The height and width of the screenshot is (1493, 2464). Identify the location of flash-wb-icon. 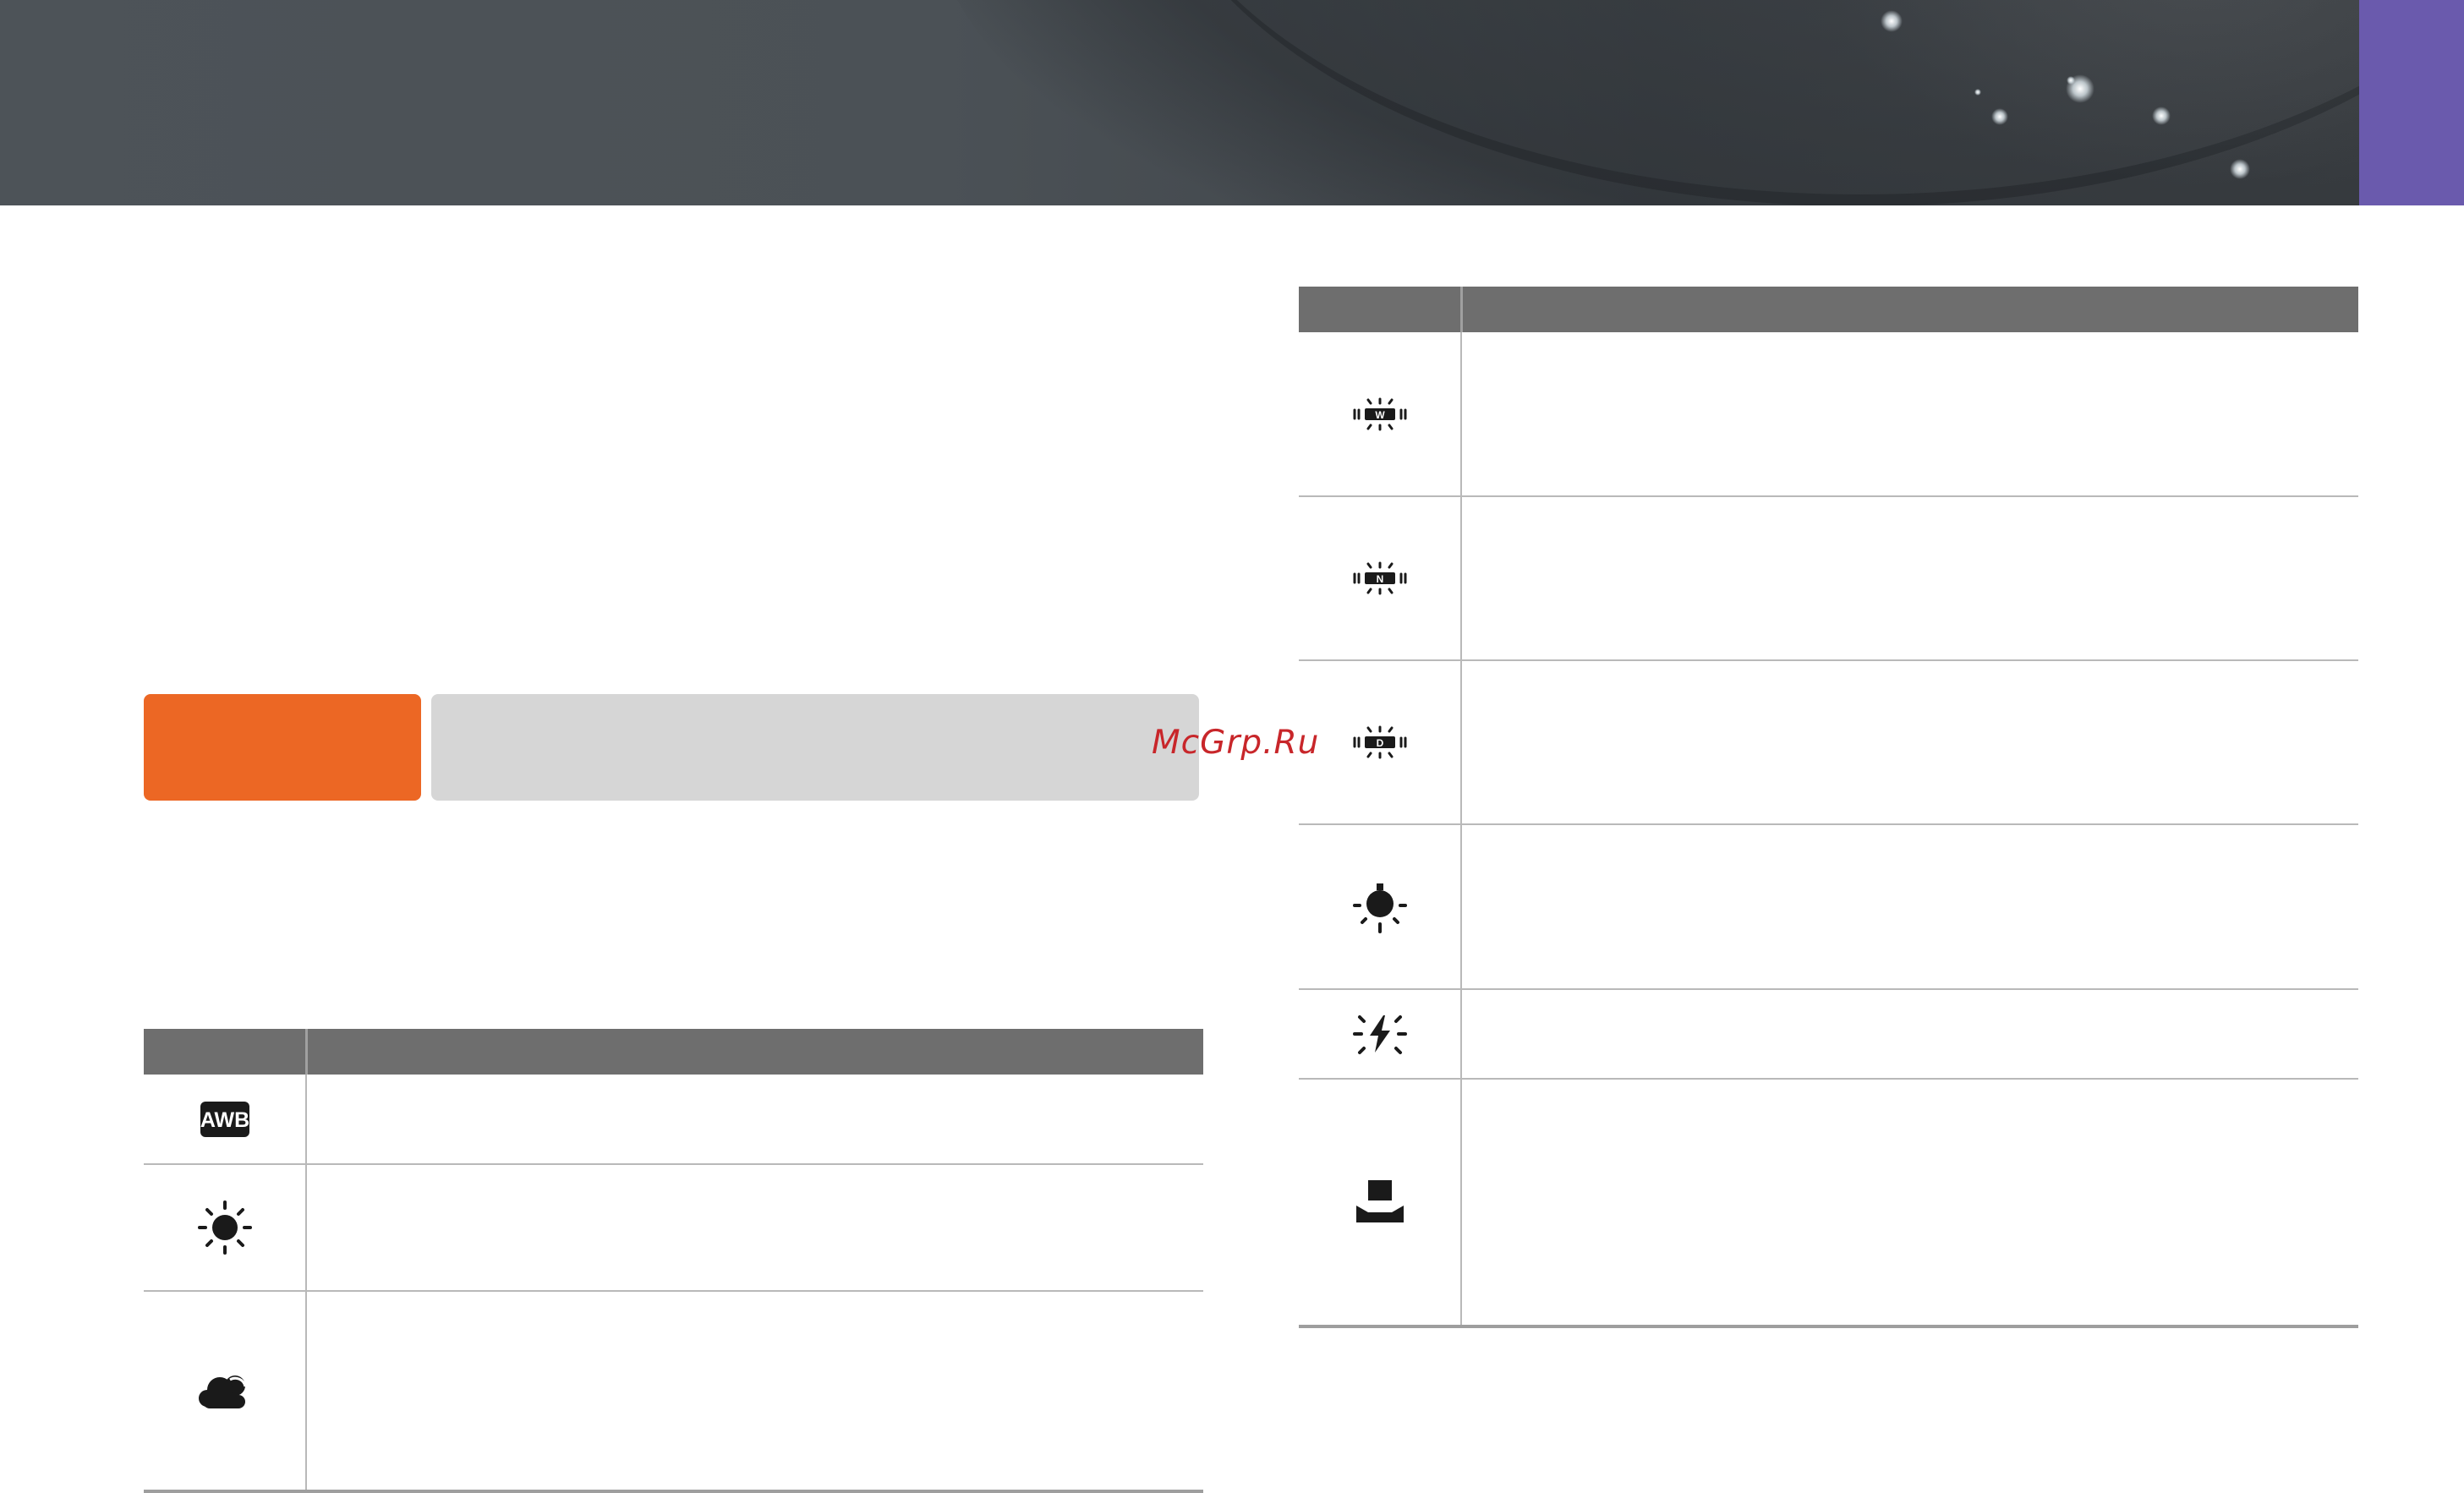
(1379, 1034).